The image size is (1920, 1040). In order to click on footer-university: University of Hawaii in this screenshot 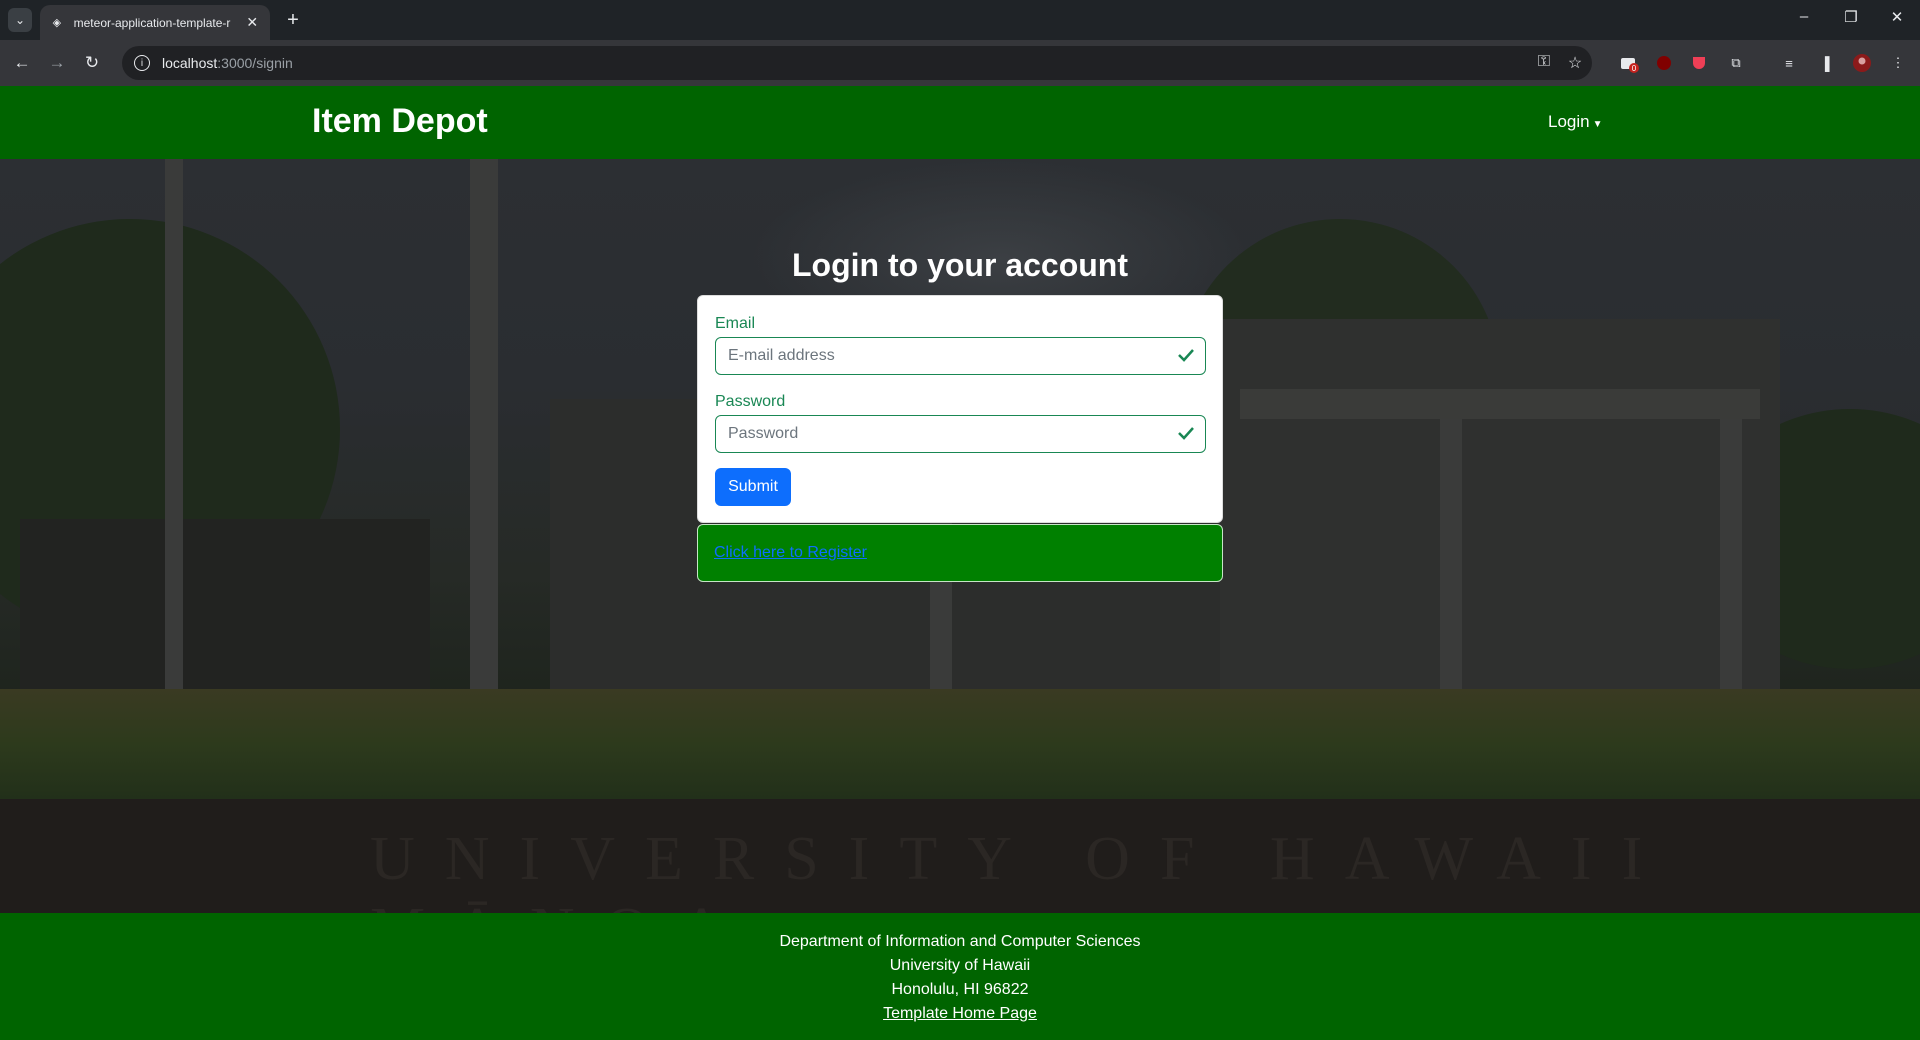, I will do `click(960, 965)`.